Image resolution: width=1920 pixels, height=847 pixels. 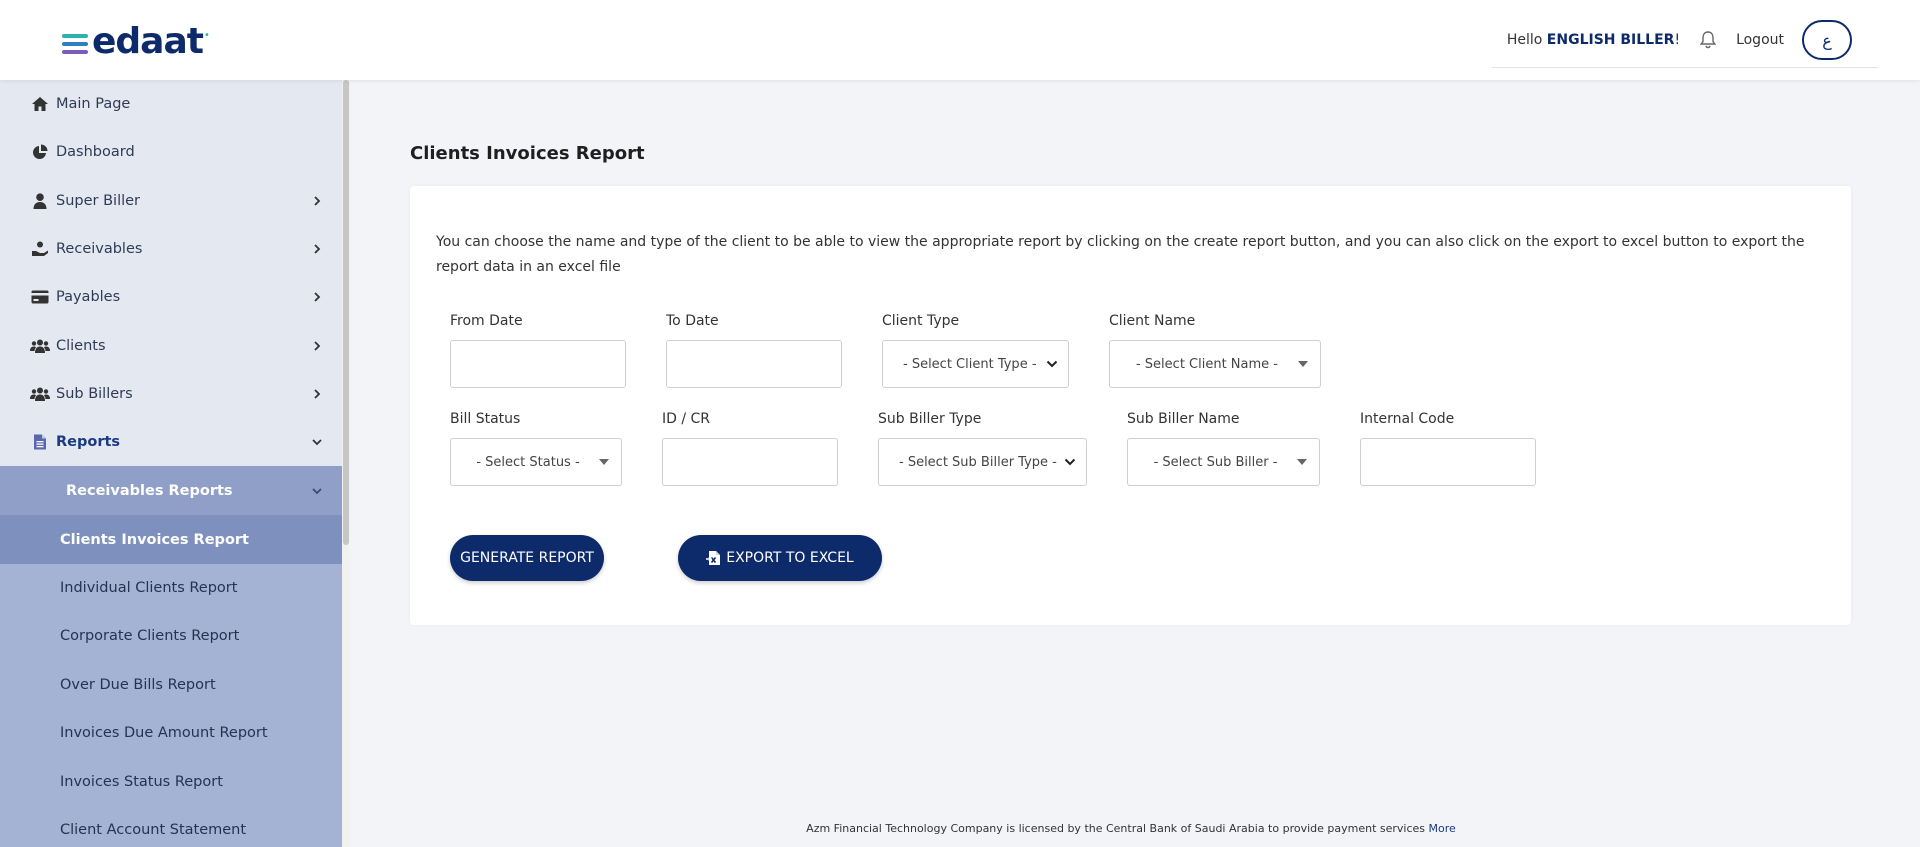 I want to click on page-title: Clients Invoices Report, so click(x=527, y=153).